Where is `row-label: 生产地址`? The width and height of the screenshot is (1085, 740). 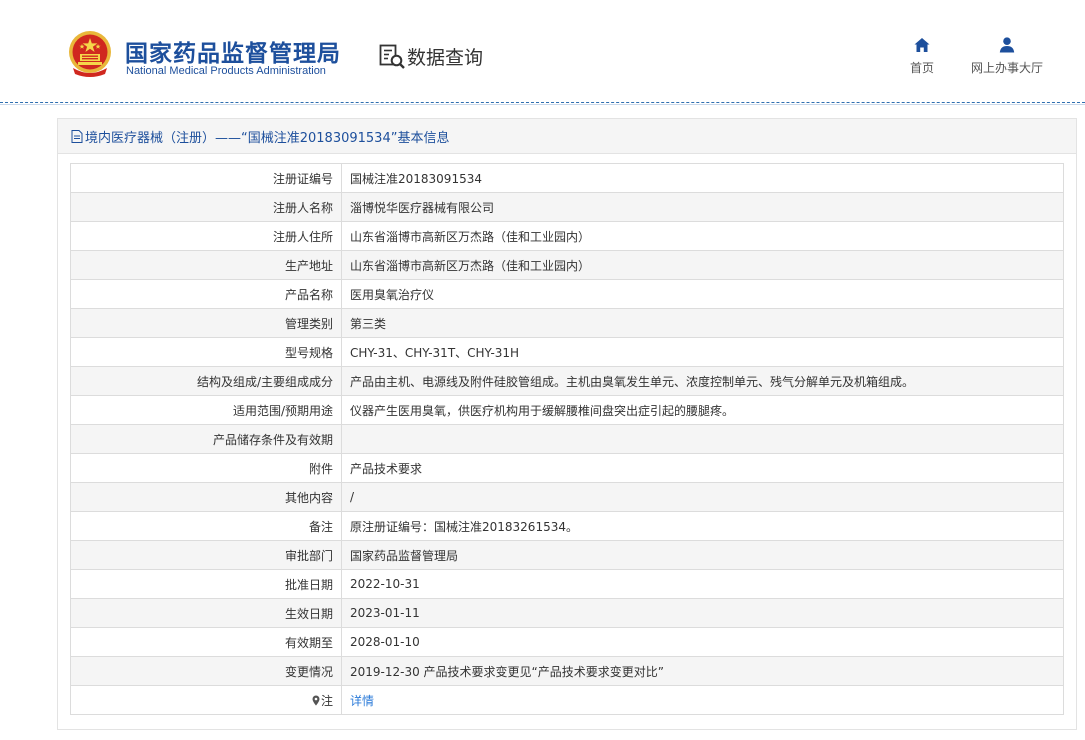 row-label: 生产地址 is located at coordinates (206, 265).